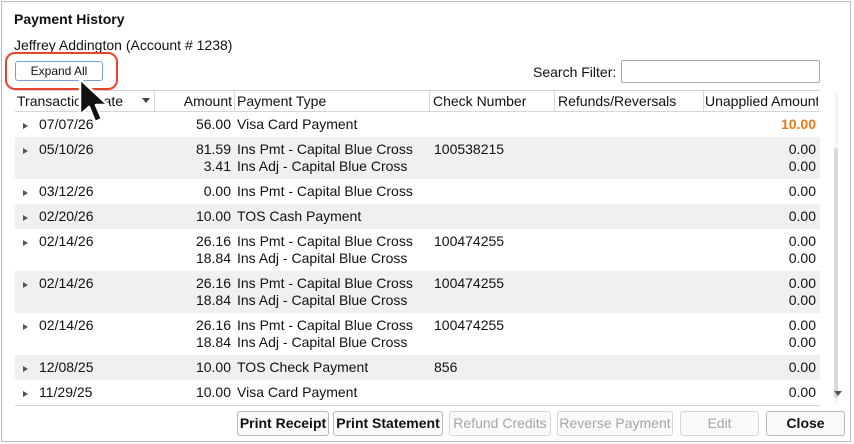 The image size is (854, 444). Describe the element at coordinates (66, 392) in the screenshot. I see `cell-date: 11/29/25` at that location.